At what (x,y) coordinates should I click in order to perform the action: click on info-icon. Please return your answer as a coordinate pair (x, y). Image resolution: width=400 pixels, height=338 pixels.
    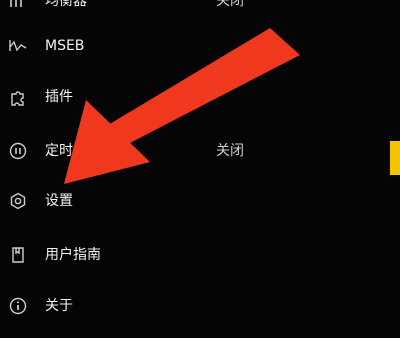
    Looking at the image, I should click on (18, 306).